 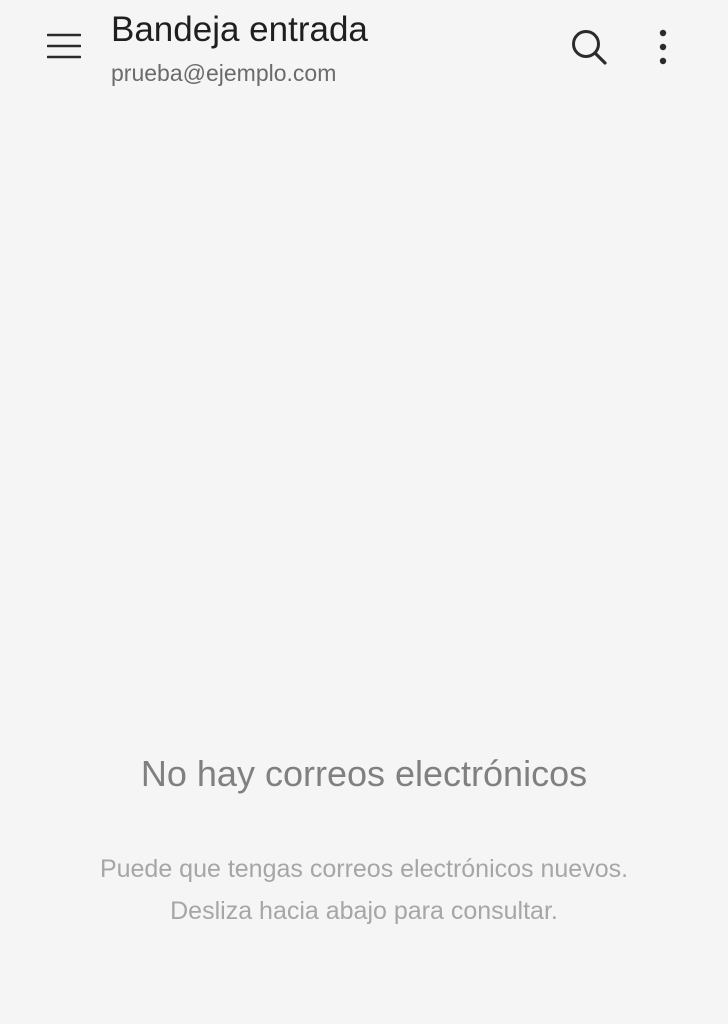 I want to click on menu-icon, so click(x=64, y=46).